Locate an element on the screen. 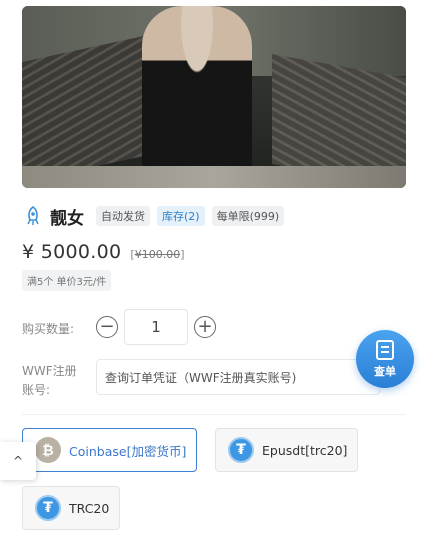 The height and width of the screenshot is (534, 442). rocket-icon is located at coordinates (33, 216).